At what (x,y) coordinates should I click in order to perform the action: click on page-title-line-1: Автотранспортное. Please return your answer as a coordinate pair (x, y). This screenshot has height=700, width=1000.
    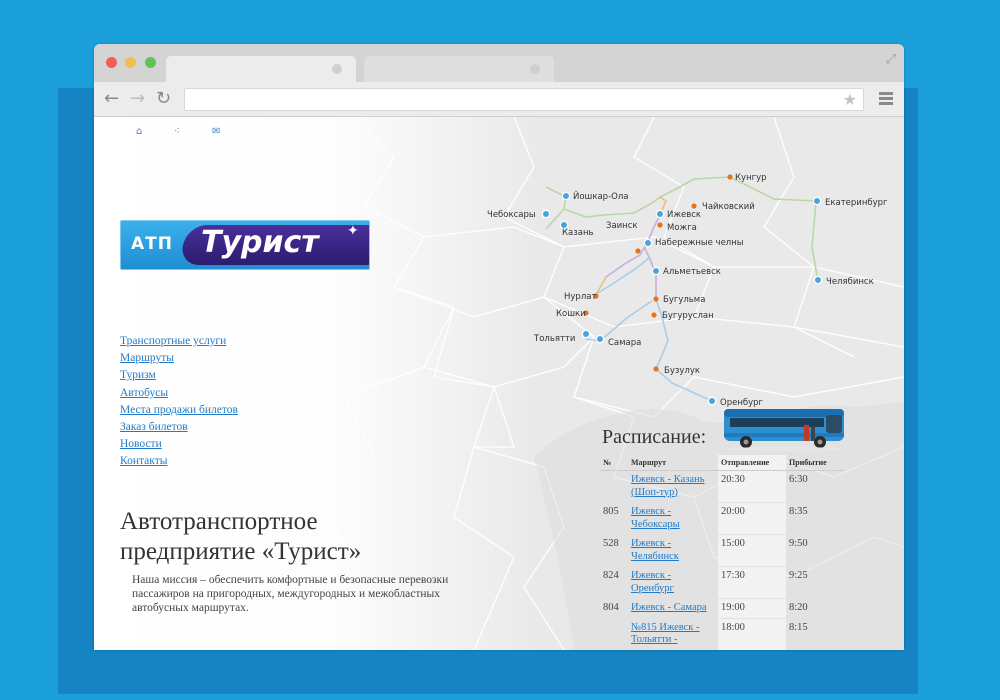
    Looking at the image, I should click on (219, 521).